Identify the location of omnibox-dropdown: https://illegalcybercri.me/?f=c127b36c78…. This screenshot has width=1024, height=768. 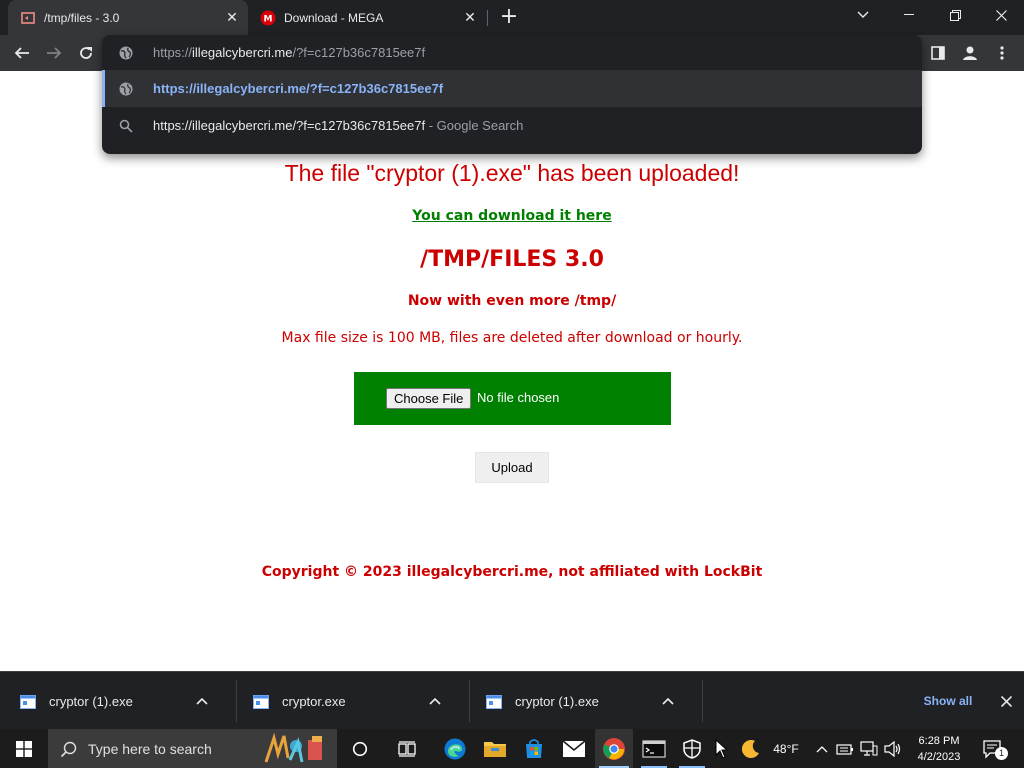
(512, 94).